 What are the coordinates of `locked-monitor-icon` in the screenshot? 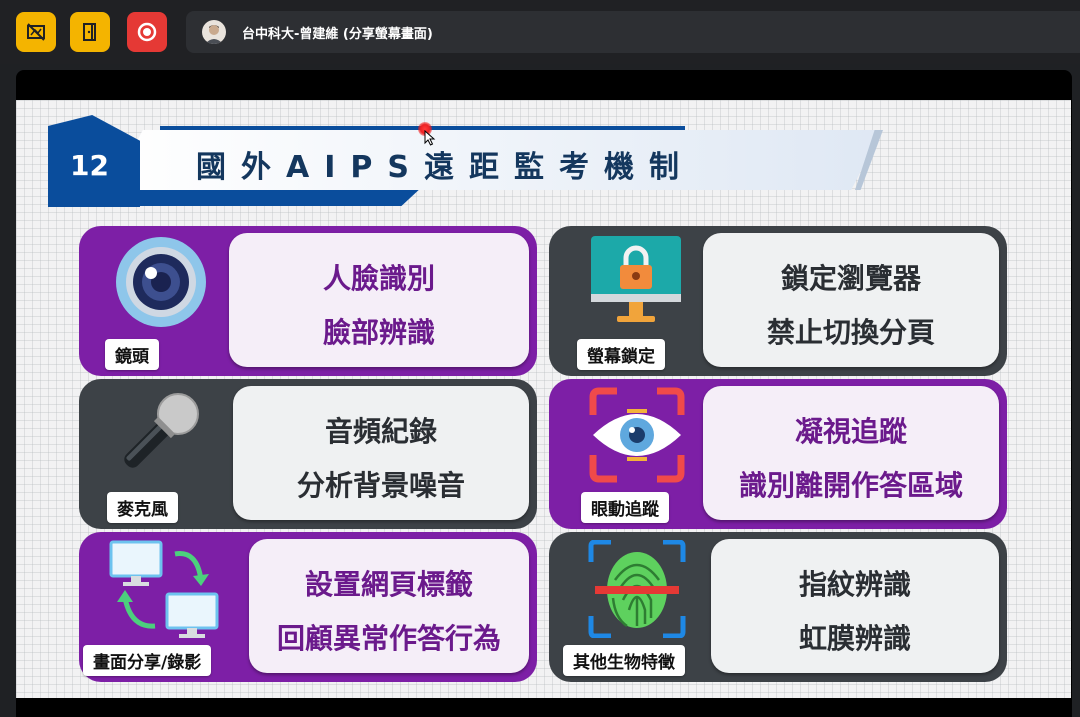 It's located at (636, 279).